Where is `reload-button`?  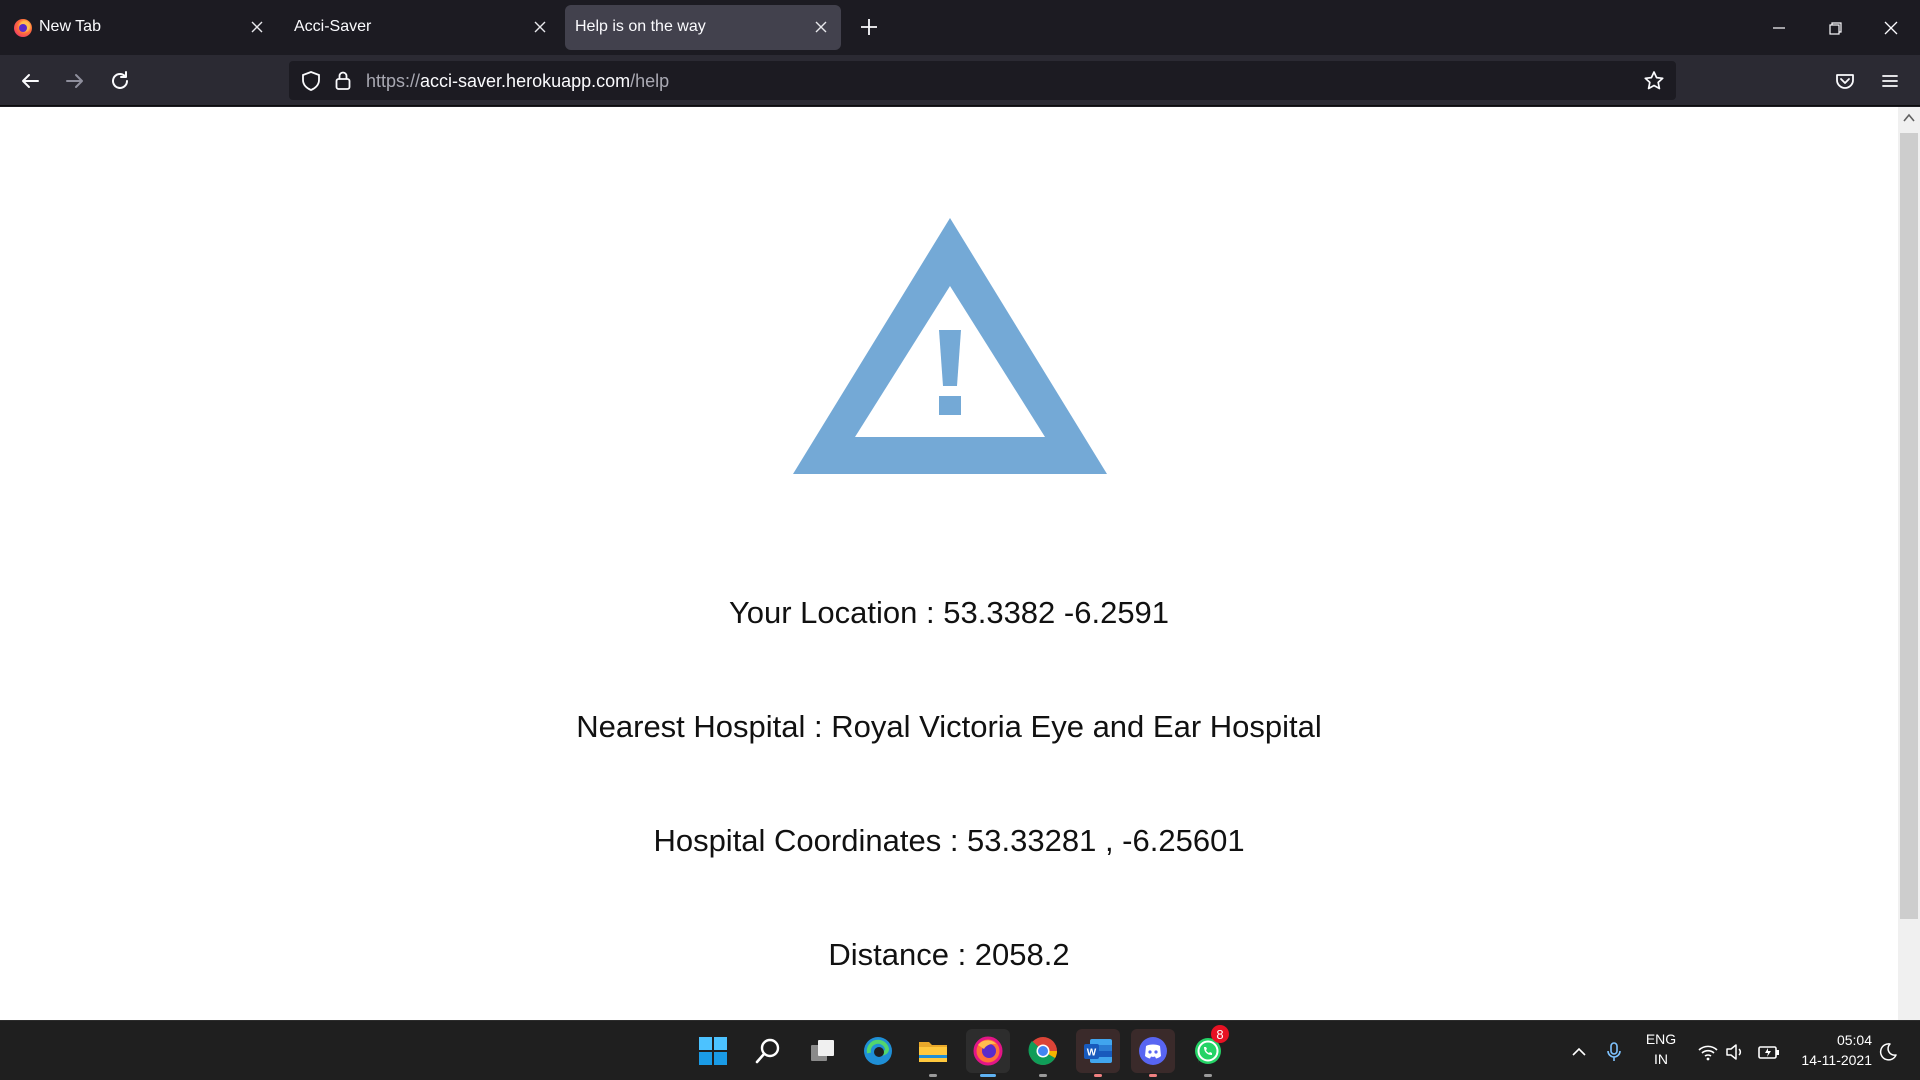
reload-button is located at coordinates (120, 81).